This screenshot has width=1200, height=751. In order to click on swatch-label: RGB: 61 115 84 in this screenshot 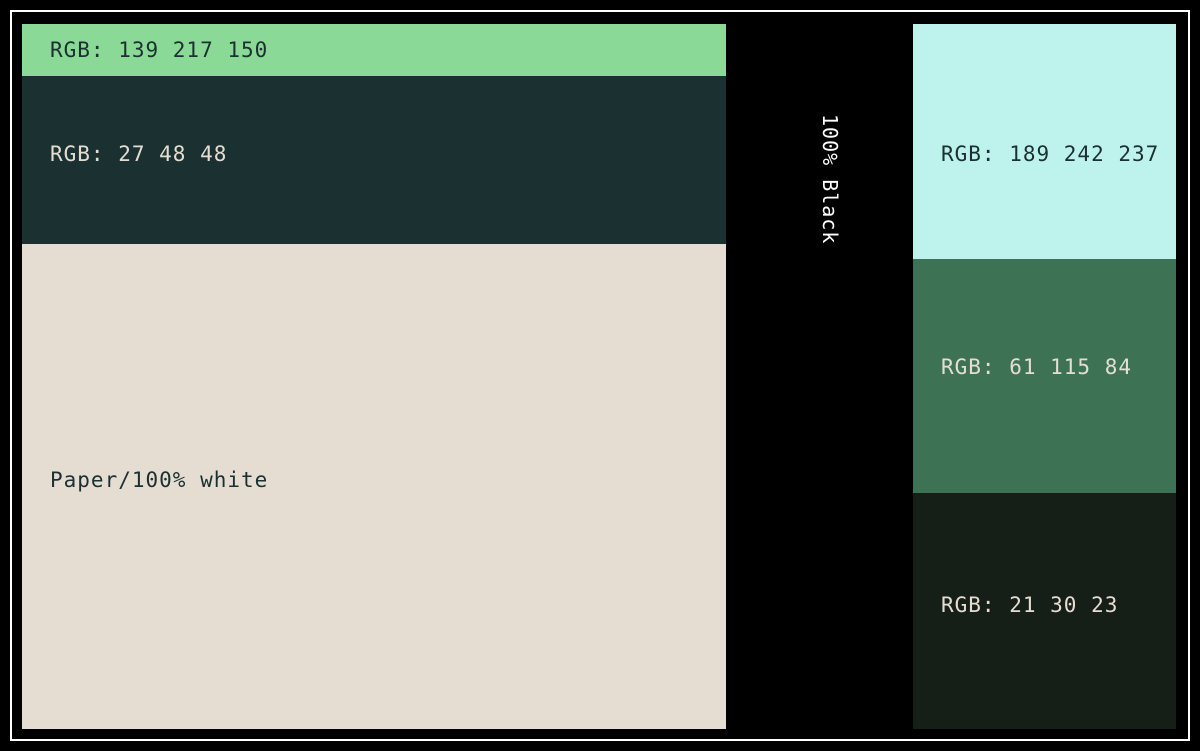, I will do `click(1037, 367)`.